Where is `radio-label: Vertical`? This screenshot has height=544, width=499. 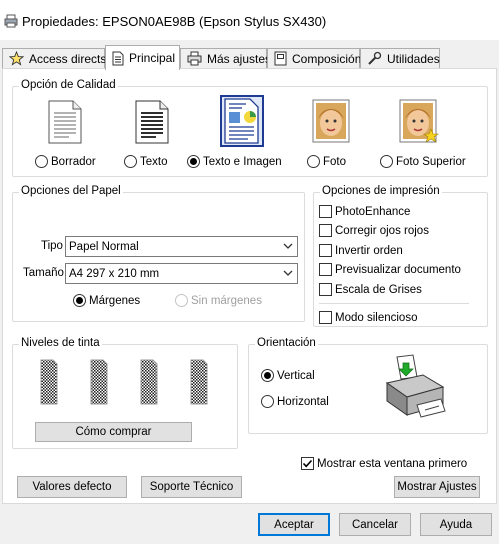
radio-label: Vertical is located at coordinates (296, 375).